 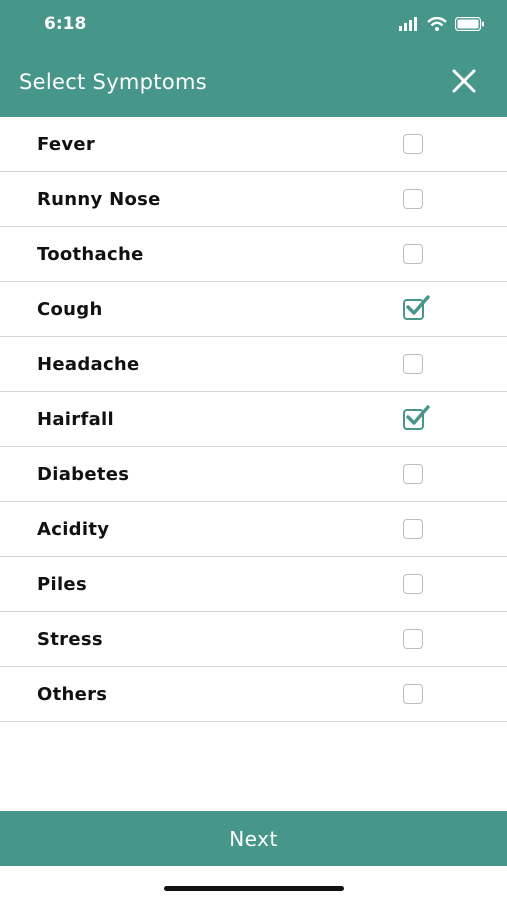 I want to click on list-item: Cough, so click(x=253, y=309).